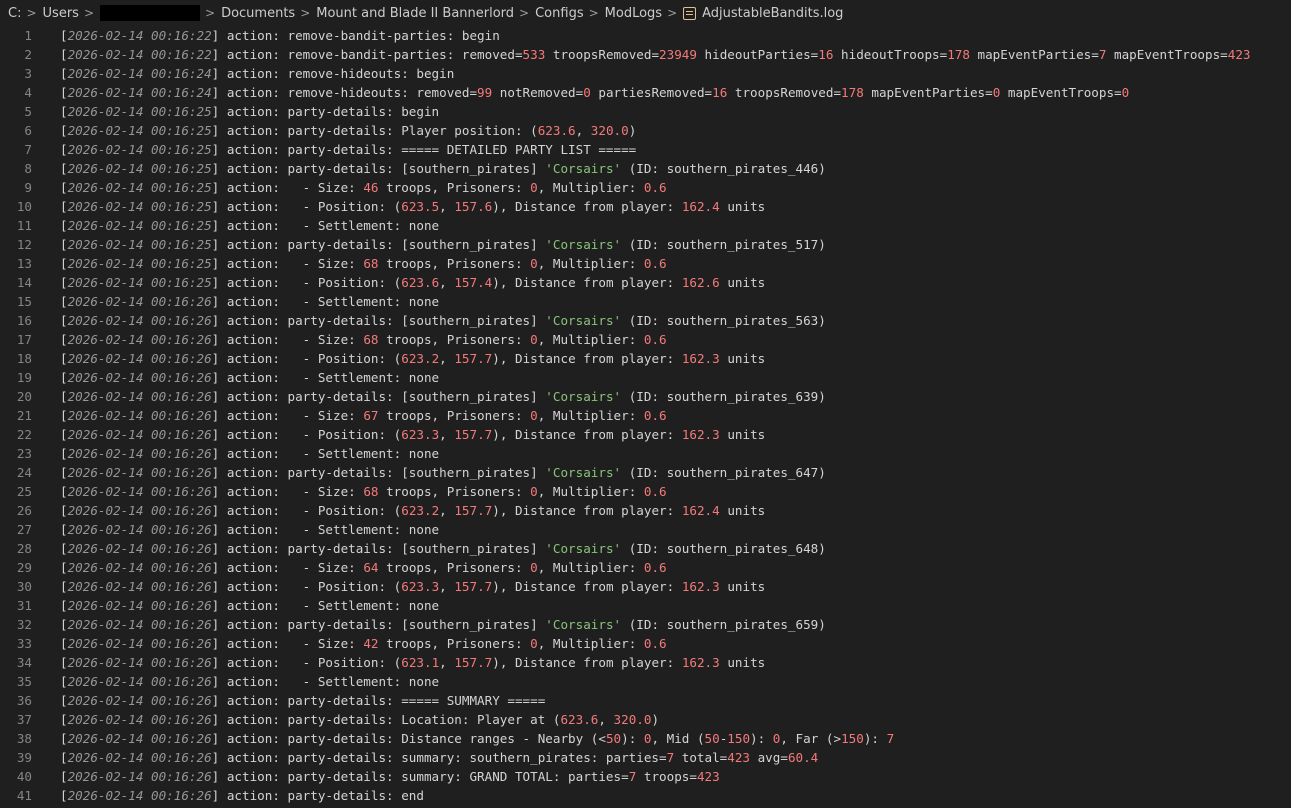  Describe the element at coordinates (415, 13) in the screenshot. I see `breadcrumb-game-folder: Mount and Blade II Bannerlord` at that location.